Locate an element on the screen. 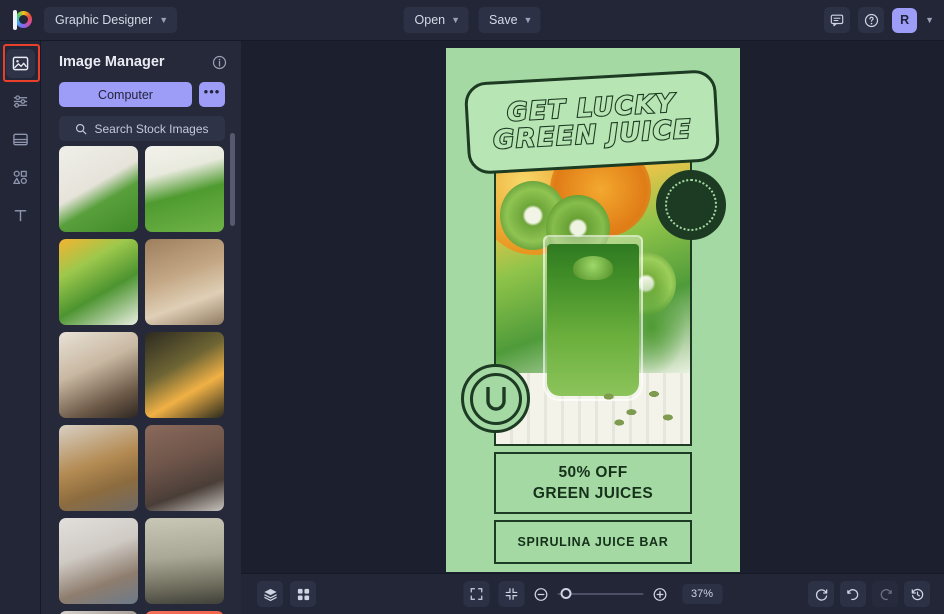 The image size is (944, 614). sidebar-item-elements is located at coordinates (20, 177).